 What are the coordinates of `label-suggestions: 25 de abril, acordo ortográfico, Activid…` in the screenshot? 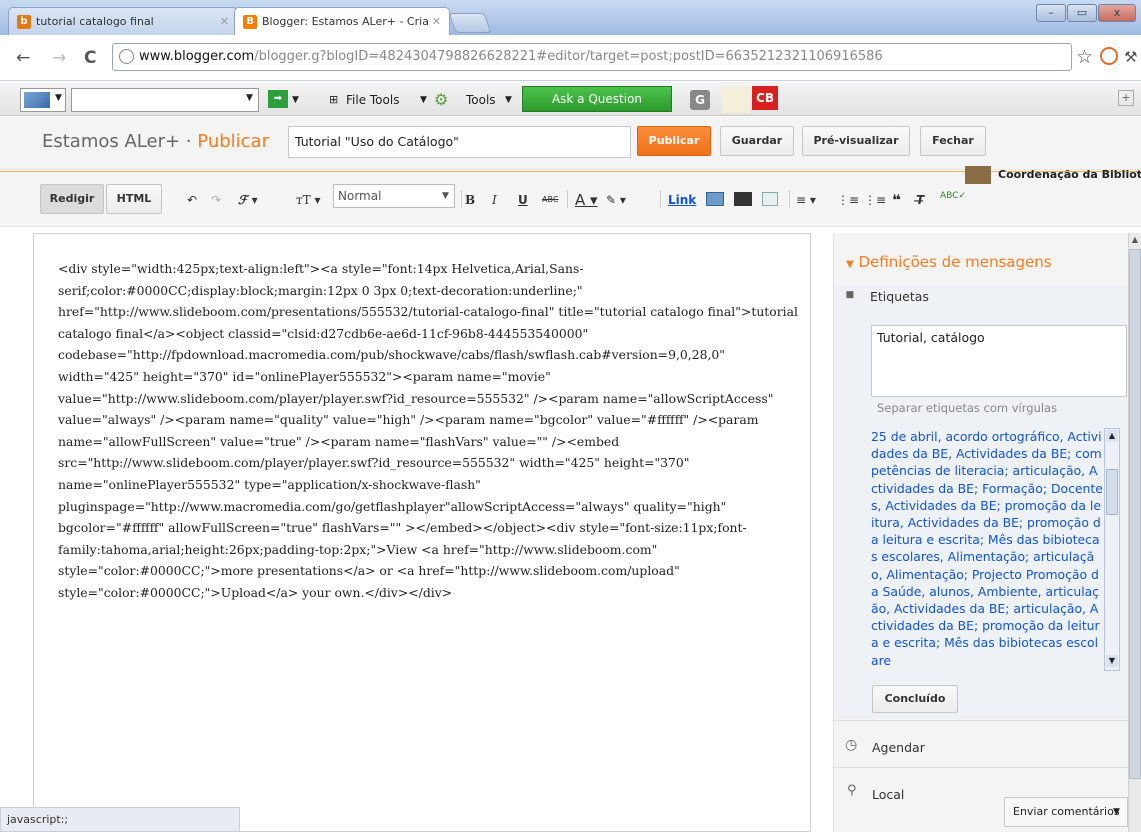 It's located at (987, 549).